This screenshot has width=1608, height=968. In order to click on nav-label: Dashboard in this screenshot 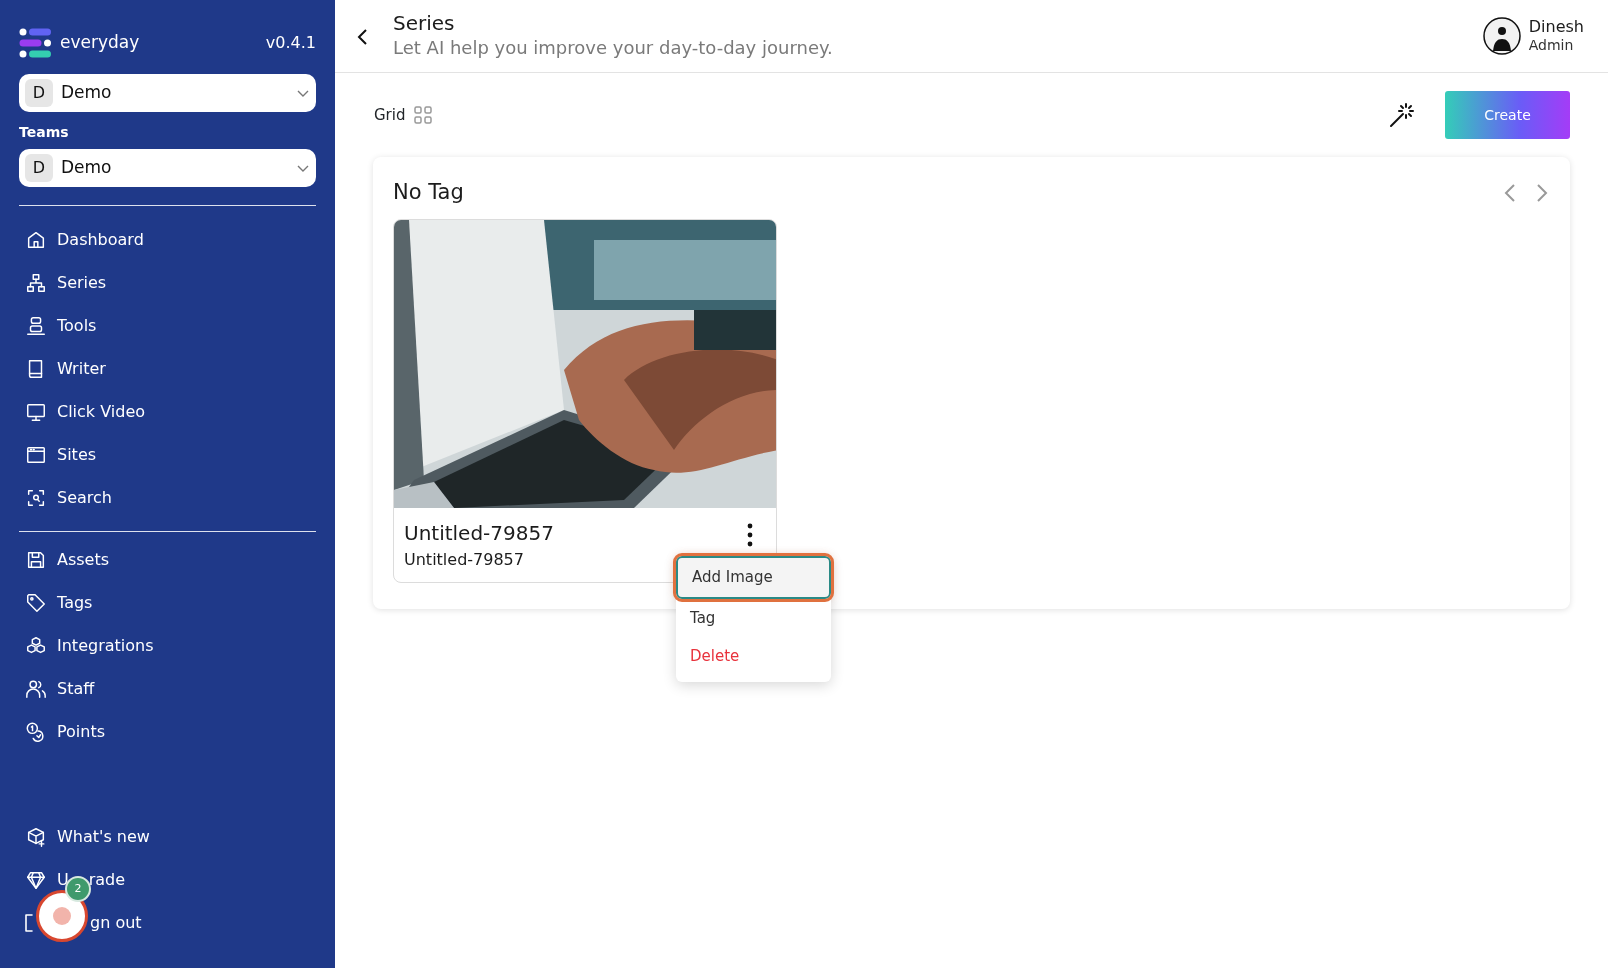, I will do `click(100, 239)`.